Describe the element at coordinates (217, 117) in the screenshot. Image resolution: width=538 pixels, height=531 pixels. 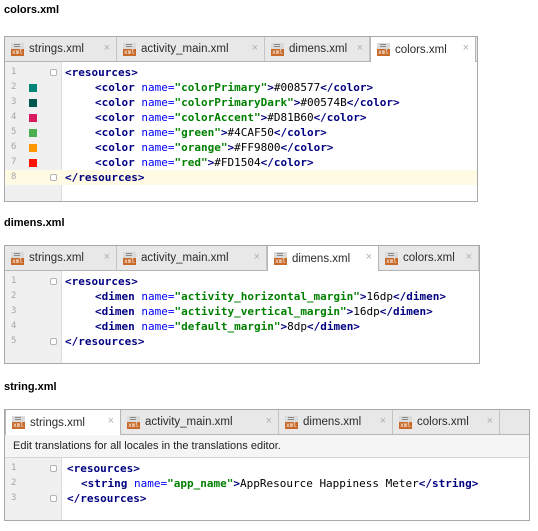
I see `attr-value: "colorAccent"` at that location.